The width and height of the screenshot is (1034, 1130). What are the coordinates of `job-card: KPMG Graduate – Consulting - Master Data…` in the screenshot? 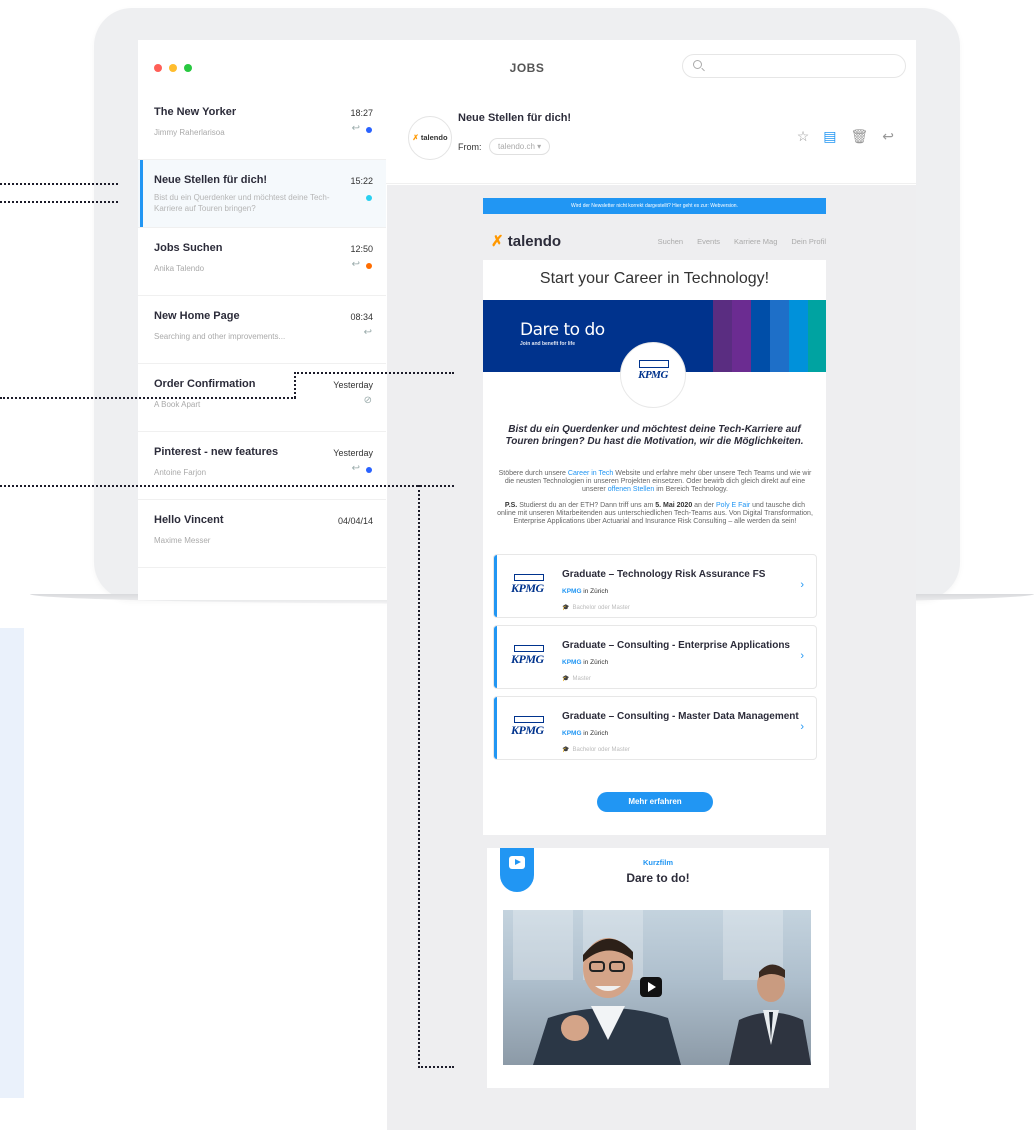 It's located at (655, 728).